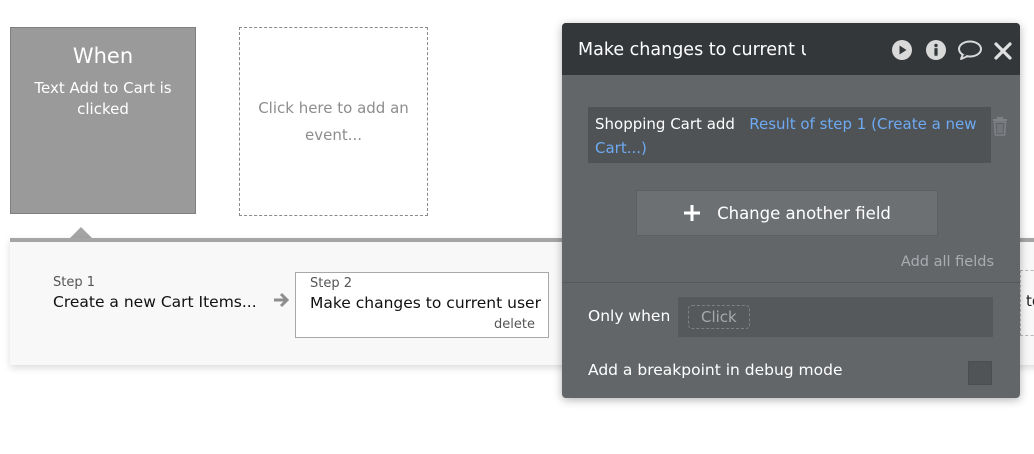 The height and width of the screenshot is (454, 1034). I want to click on change-another-field-label: Change another field, so click(804, 213).